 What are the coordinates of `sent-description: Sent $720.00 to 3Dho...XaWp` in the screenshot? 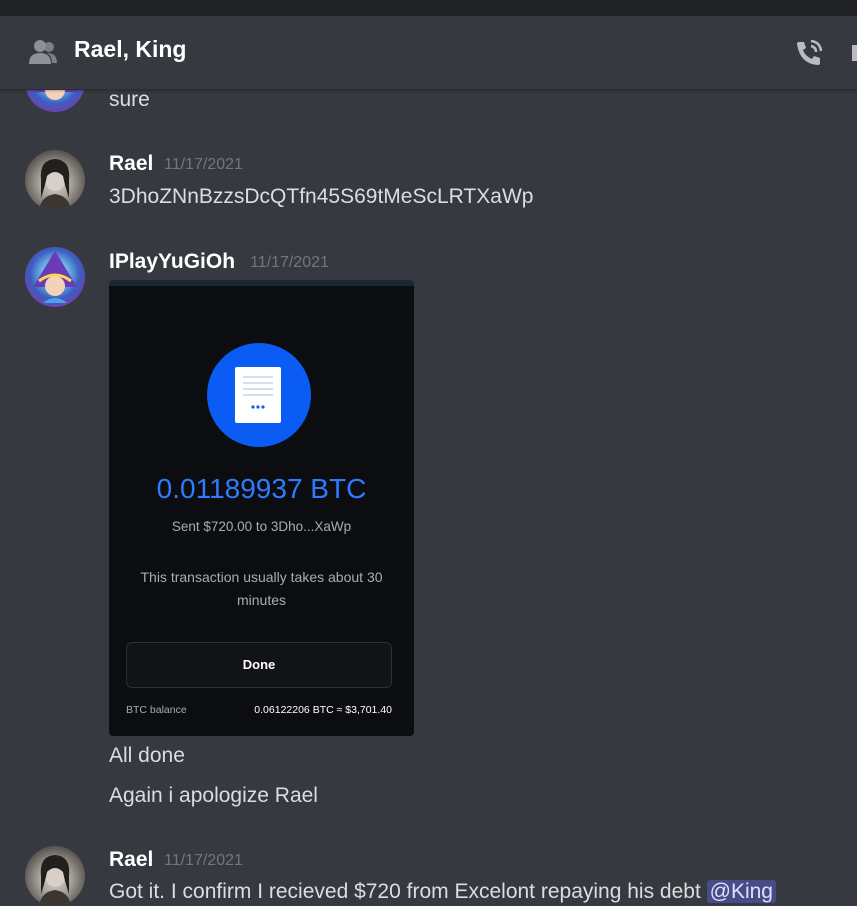 It's located at (261, 526).